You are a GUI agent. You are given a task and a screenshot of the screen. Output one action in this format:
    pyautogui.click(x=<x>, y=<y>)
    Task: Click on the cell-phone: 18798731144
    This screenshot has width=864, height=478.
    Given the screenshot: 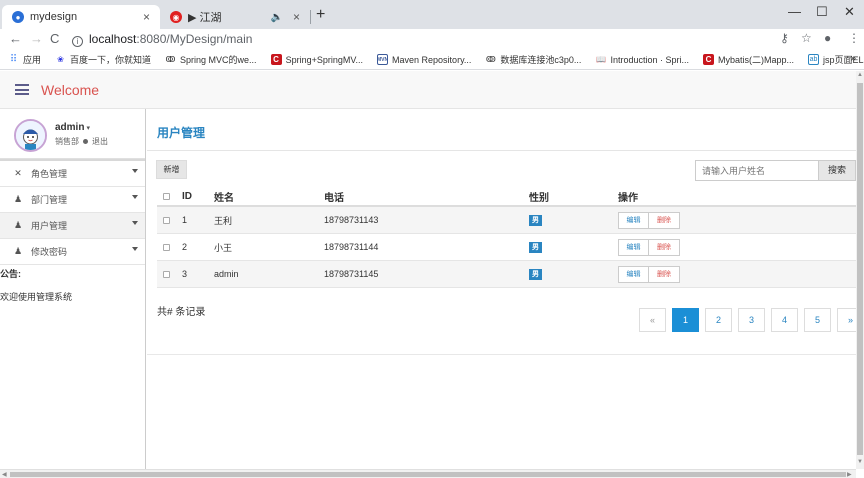 What is the action you would take?
    pyautogui.click(x=351, y=247)
    